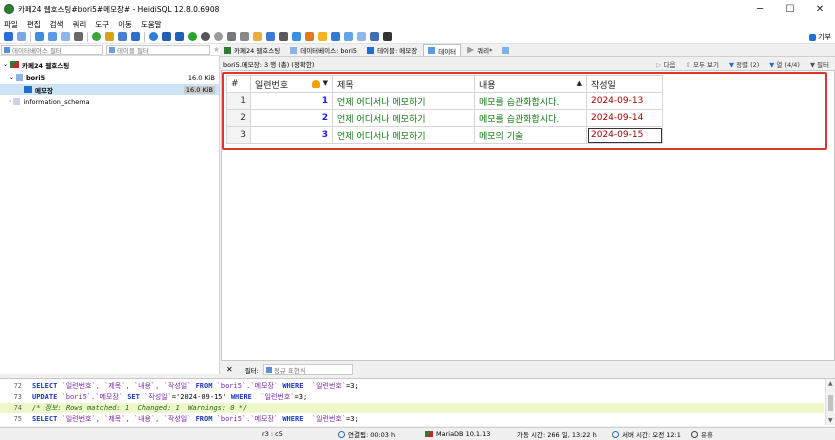 The height and width of the screenshot is (440, 835). What do you see at coordinates (109, 89) in the screenshot?
I see `tree-item-memo-table: 메모장 16.0 KiB` at bounding box center [109, 89].